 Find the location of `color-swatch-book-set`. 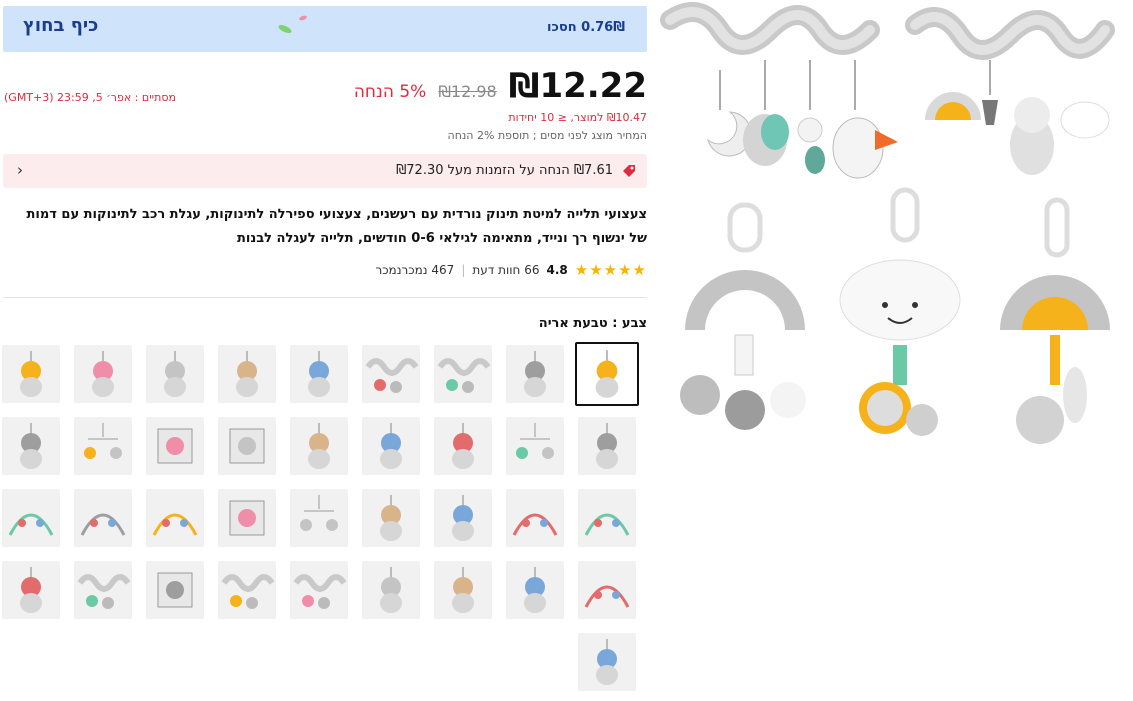

color-swatch-book-set is located at coordinates (175, 590).